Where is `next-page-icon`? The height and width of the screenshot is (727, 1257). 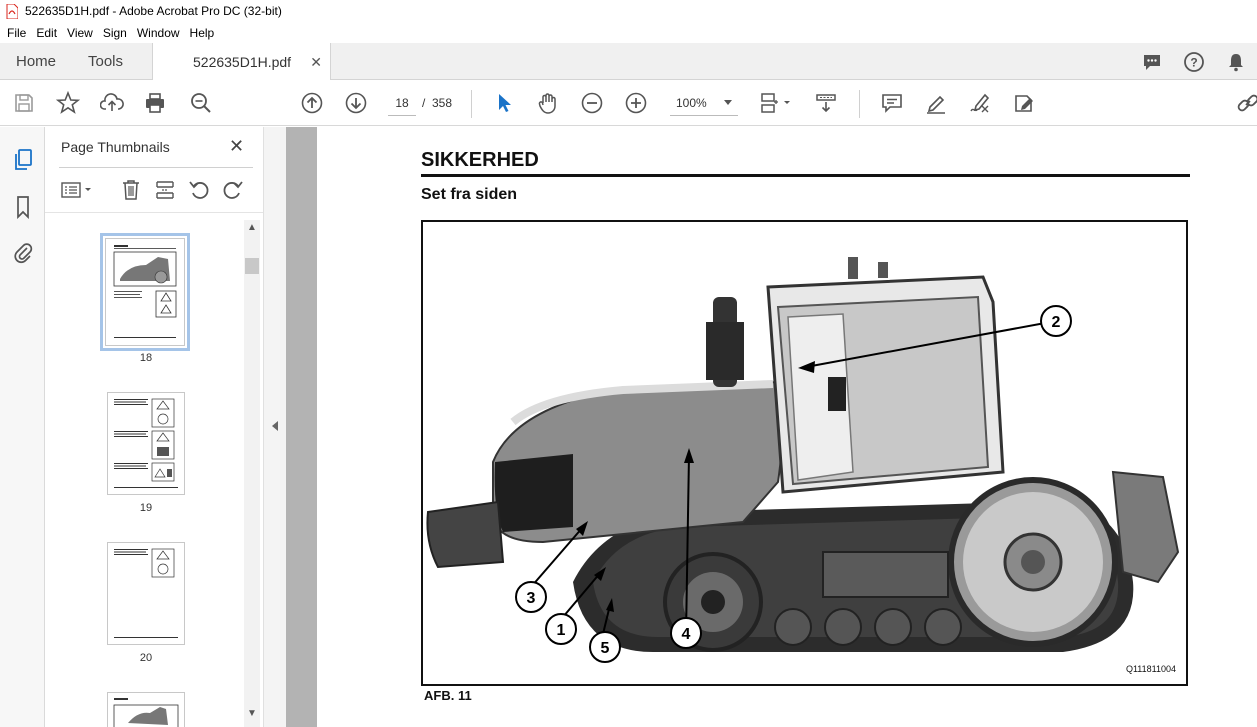 next-page-icon is located at coordinates (356, 103).